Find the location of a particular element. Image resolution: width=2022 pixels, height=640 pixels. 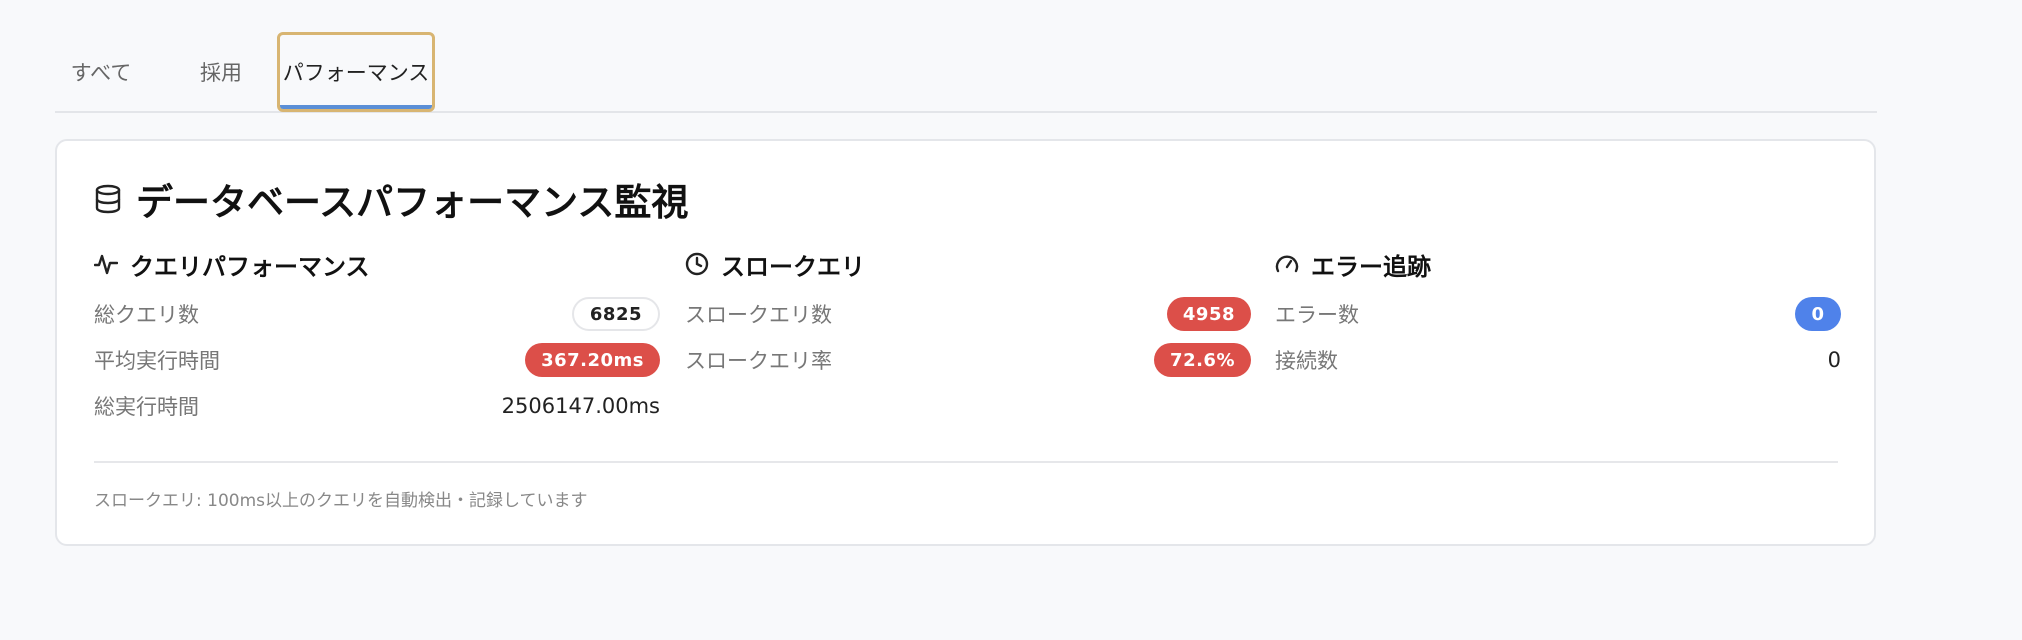

tab-all: すべて is located at coordinates (101, 72).